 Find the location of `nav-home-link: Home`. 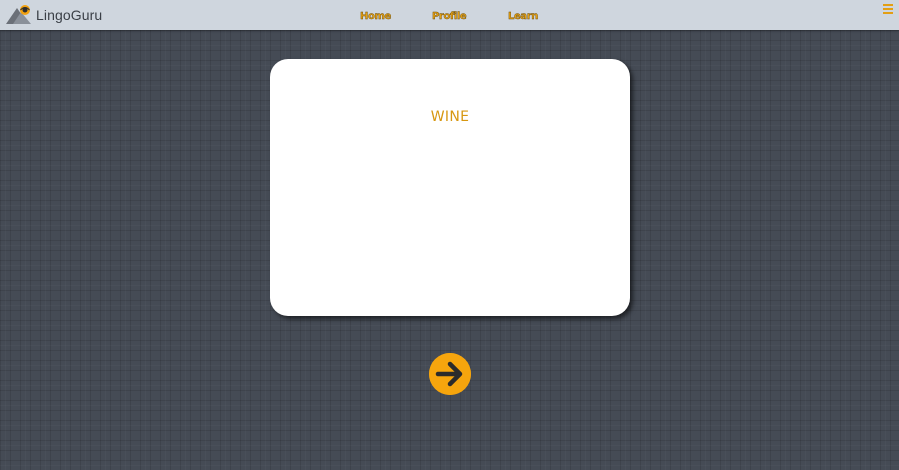

nav-home-link: Home is located at coordinates (376, 17).